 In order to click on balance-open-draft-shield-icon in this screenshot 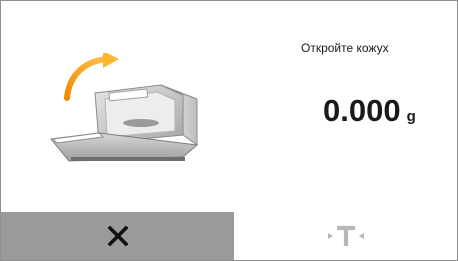, I will do `click(124, 106)`.